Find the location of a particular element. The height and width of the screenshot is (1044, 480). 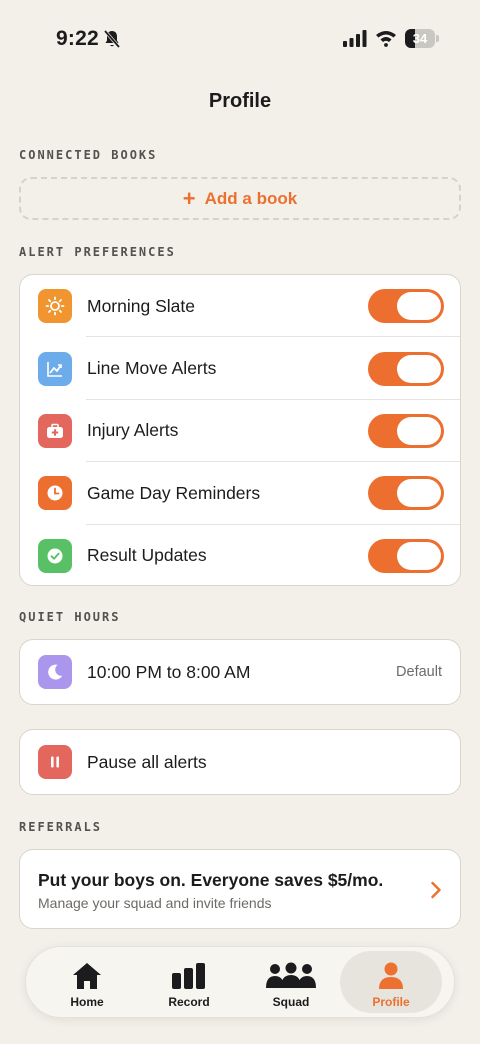

pause-all-alerts-row: Pause all alerts is located at coordinates (240, 762).